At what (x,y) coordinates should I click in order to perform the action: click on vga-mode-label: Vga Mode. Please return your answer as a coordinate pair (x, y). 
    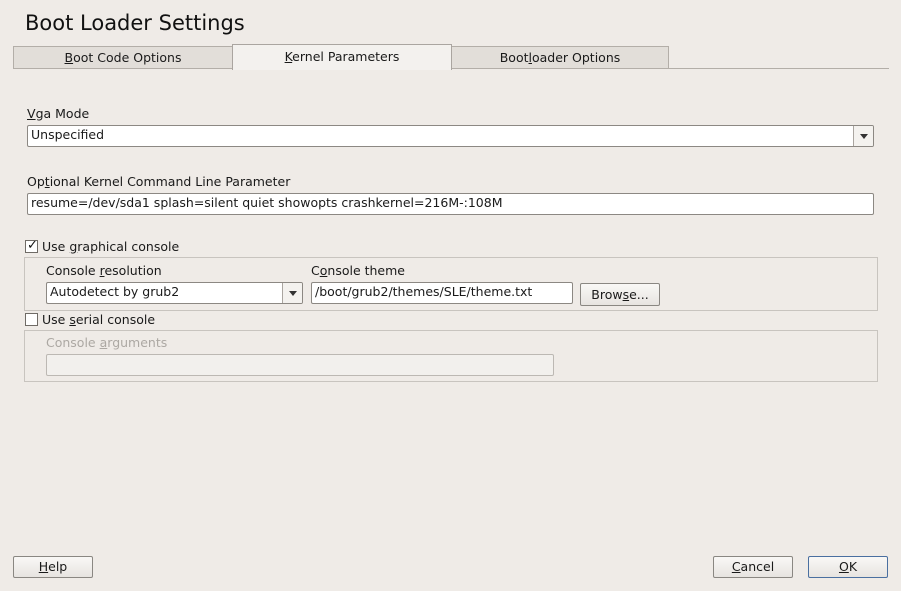
    Looking at the image, I should click on (58, 113).